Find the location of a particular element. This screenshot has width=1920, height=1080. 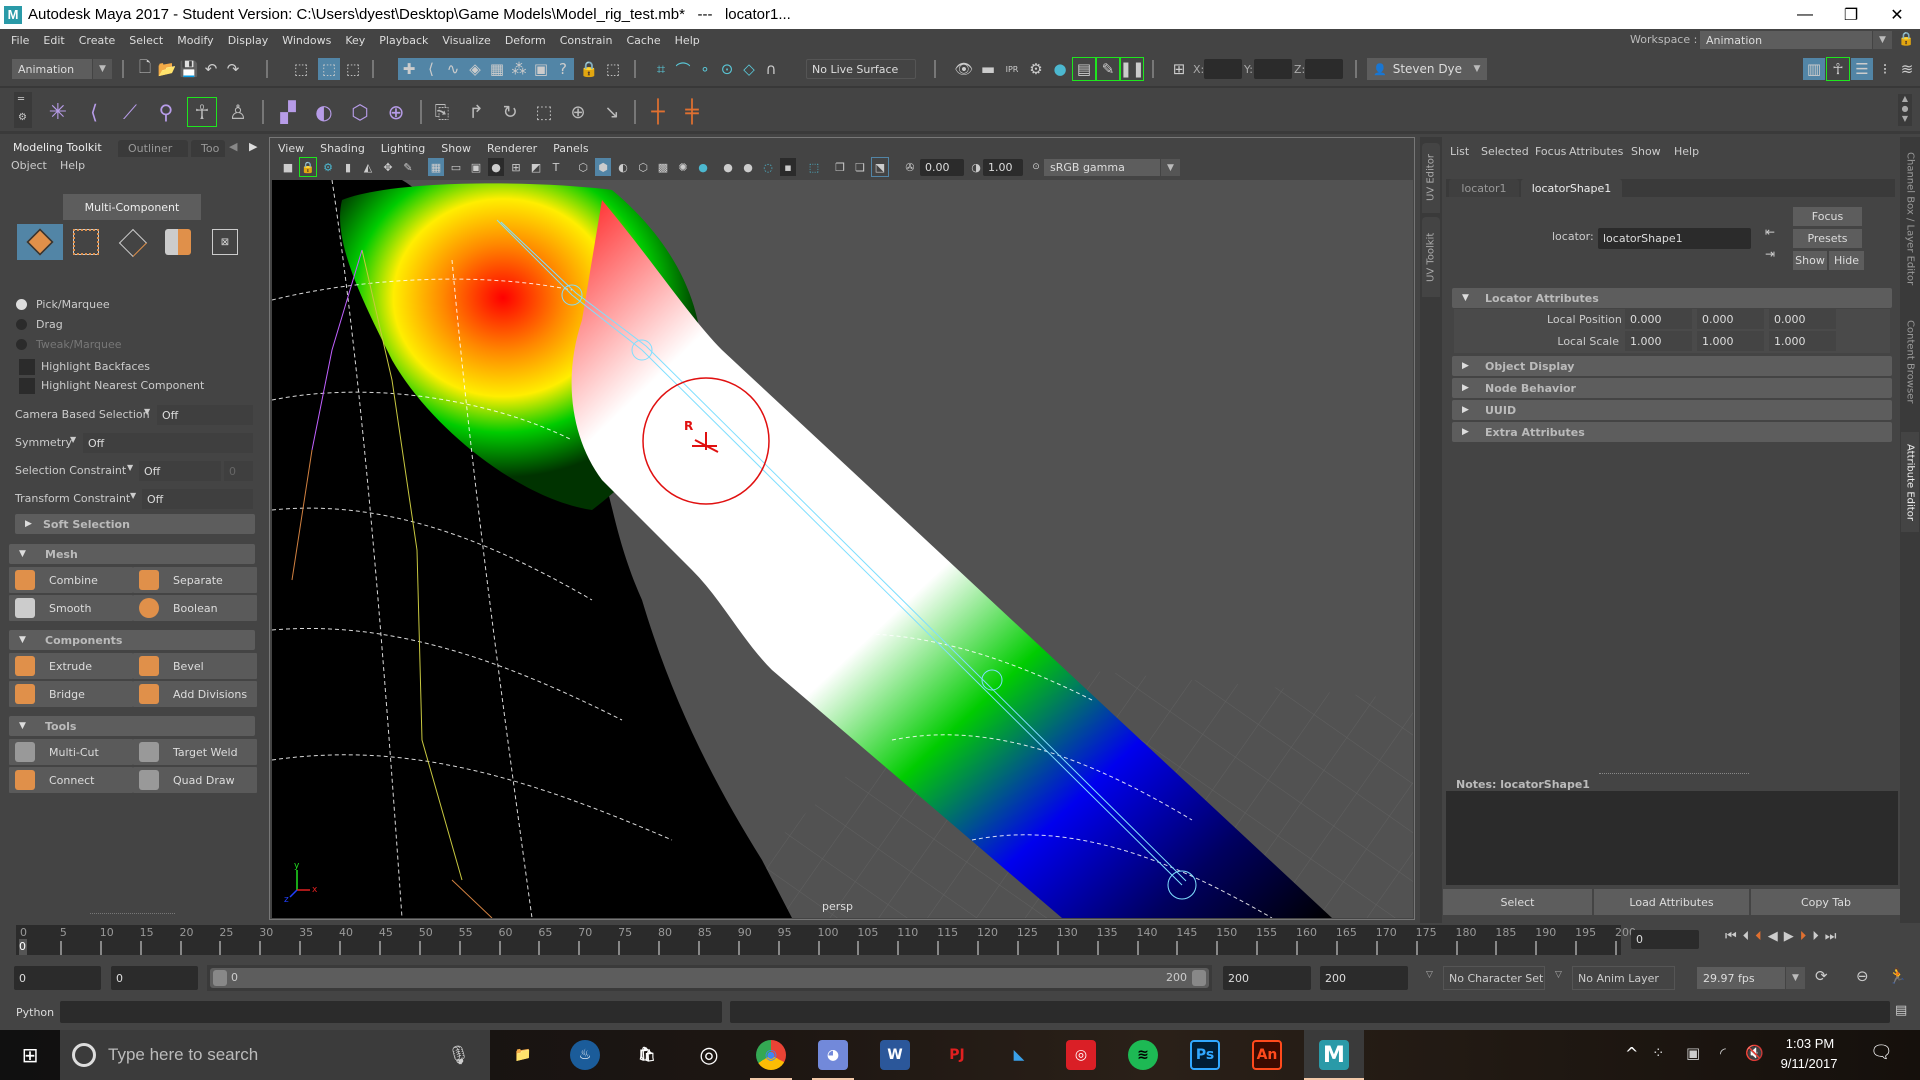

tab-locator1: locator1 is located at coordinates (1484, 188).